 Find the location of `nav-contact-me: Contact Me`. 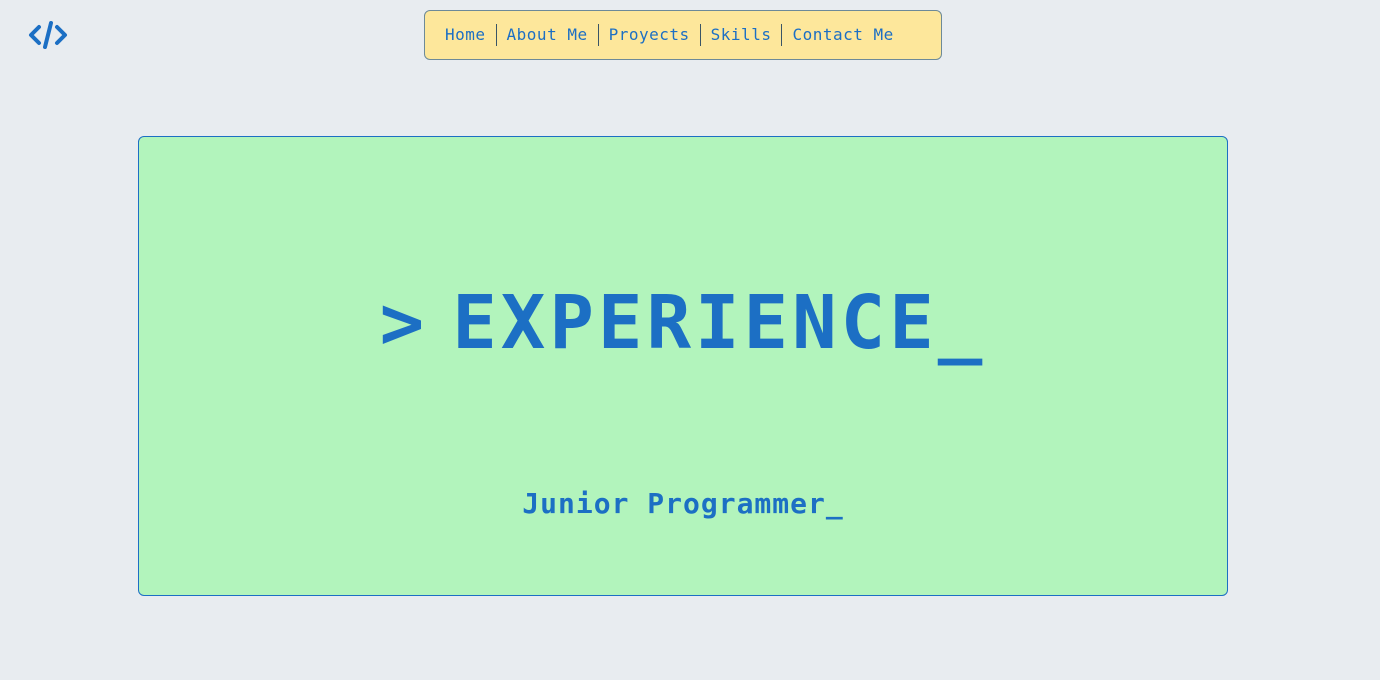

nav-contact-me: Contact Me is located at coordinates (842, 35).